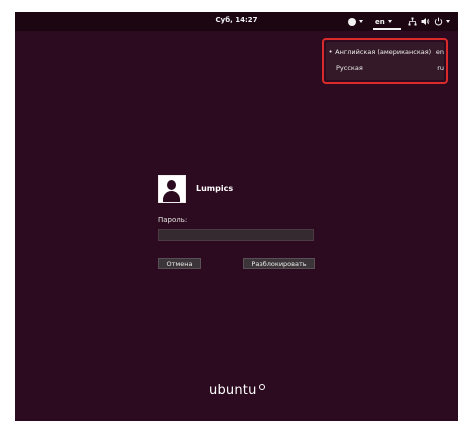 This screenshot has width=474, height=437. What do you see at coordinates (171, 185) in the screenshot?
I see `user-head-shape` at bounding box center [171, 185].